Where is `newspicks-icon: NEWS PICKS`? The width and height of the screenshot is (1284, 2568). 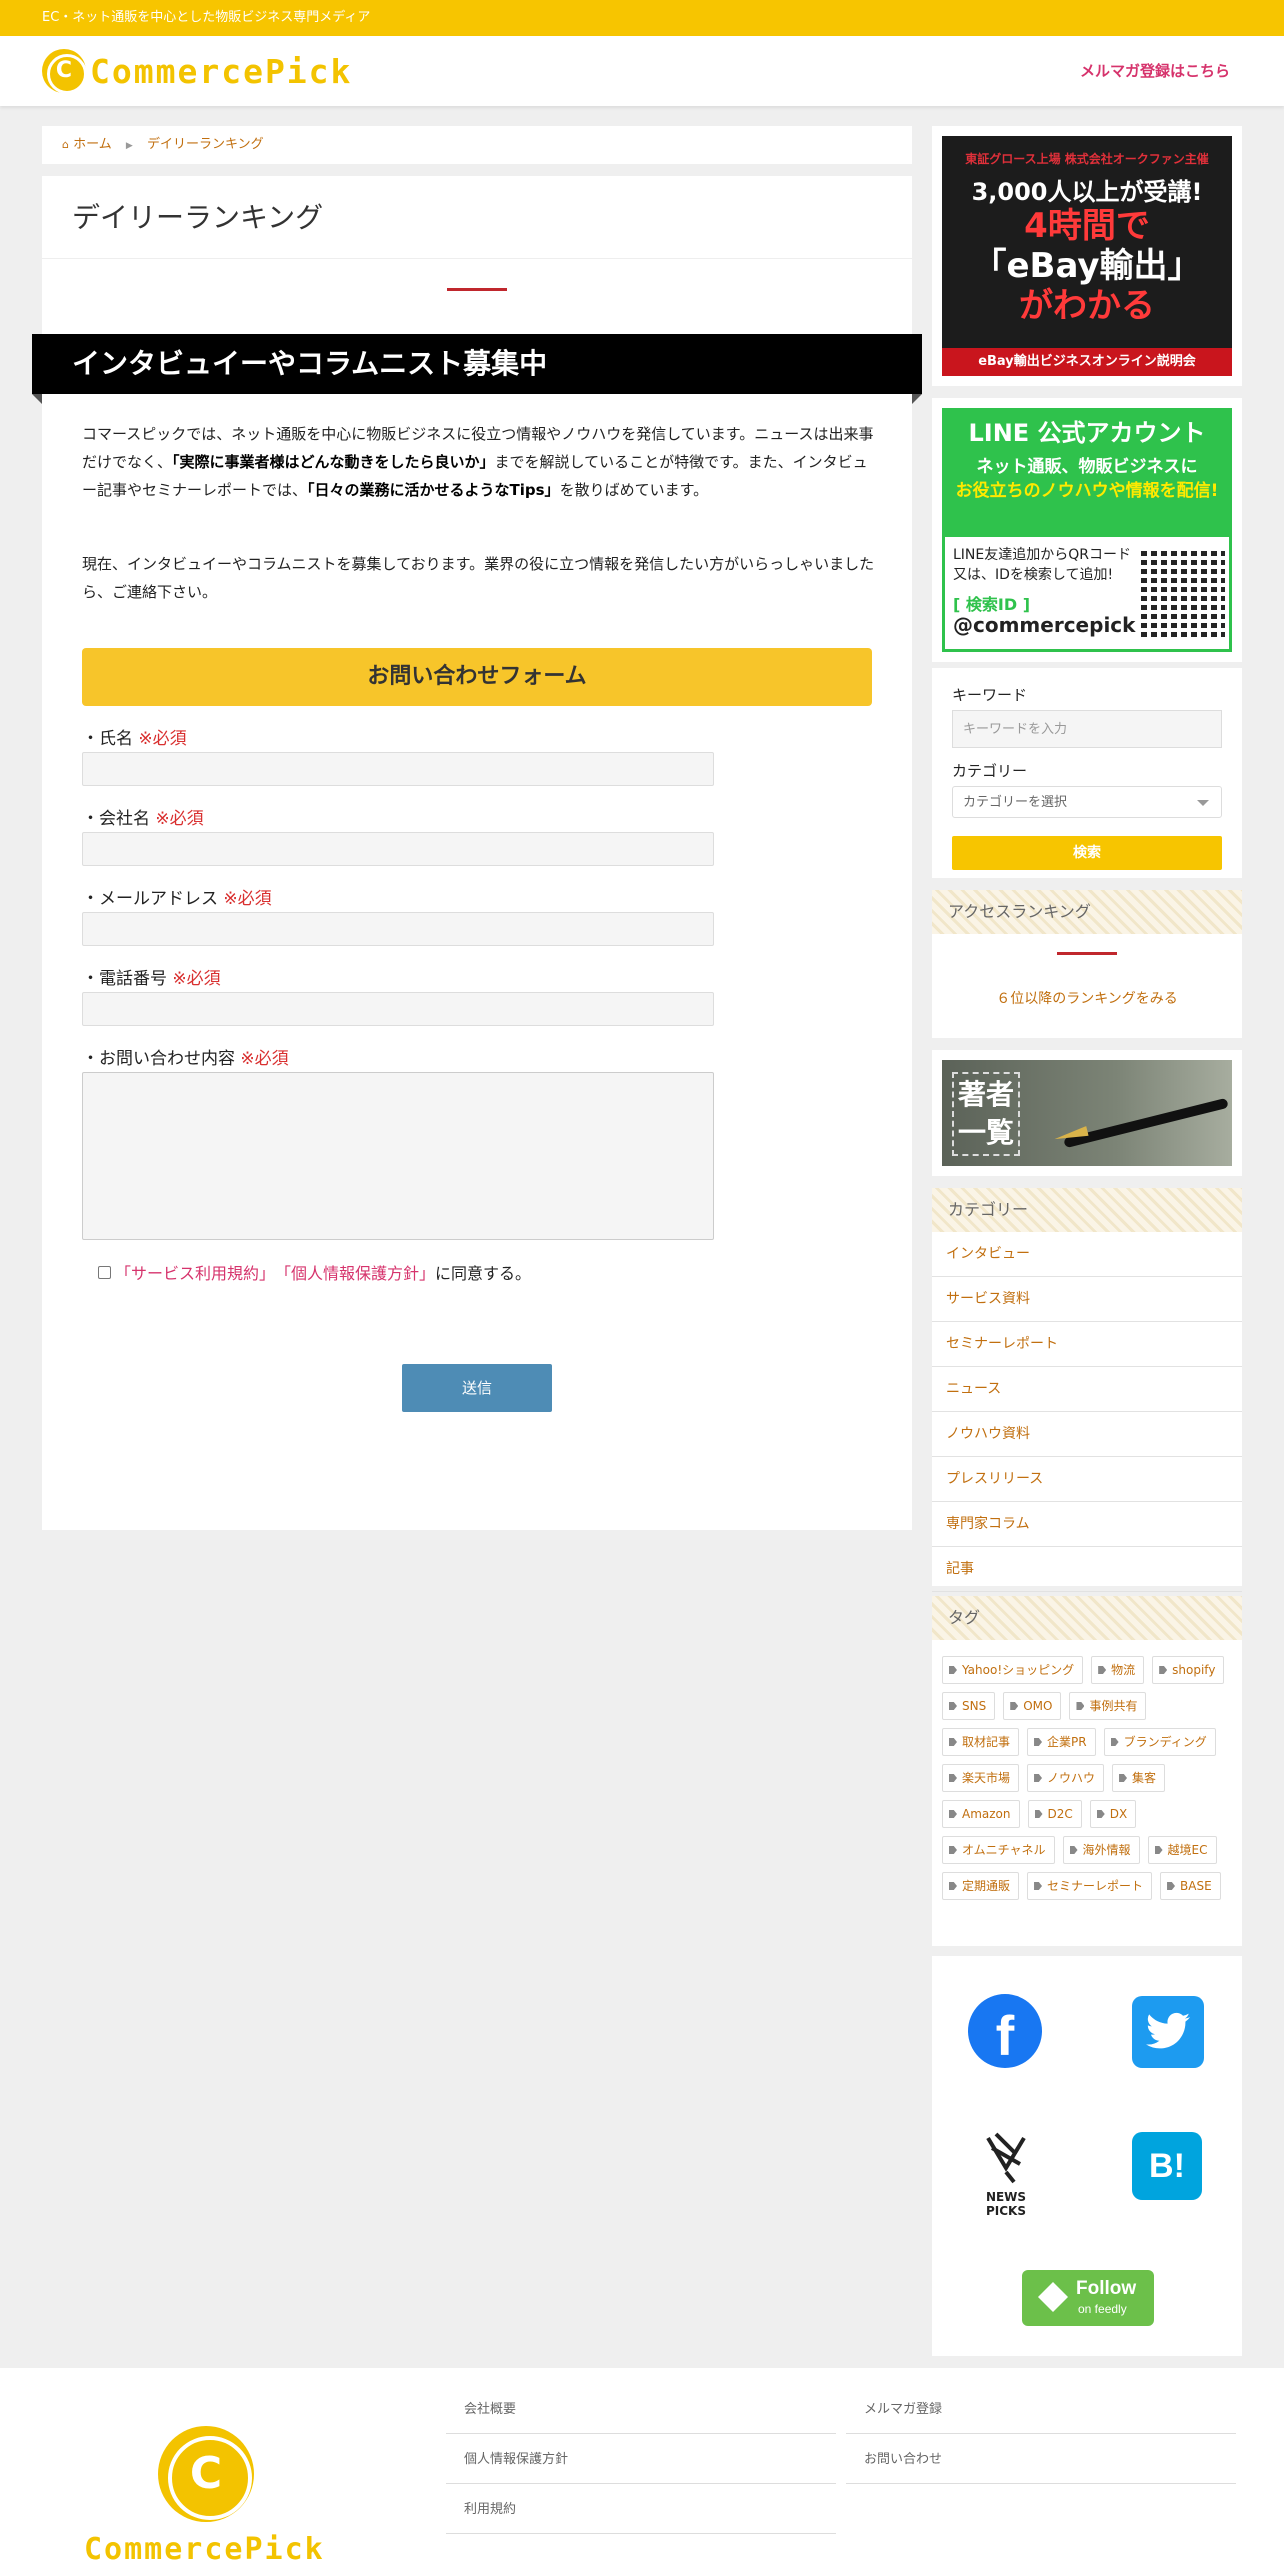 newspicks-icon: NEWS PICKS is located at coordinates (1006, 2173).